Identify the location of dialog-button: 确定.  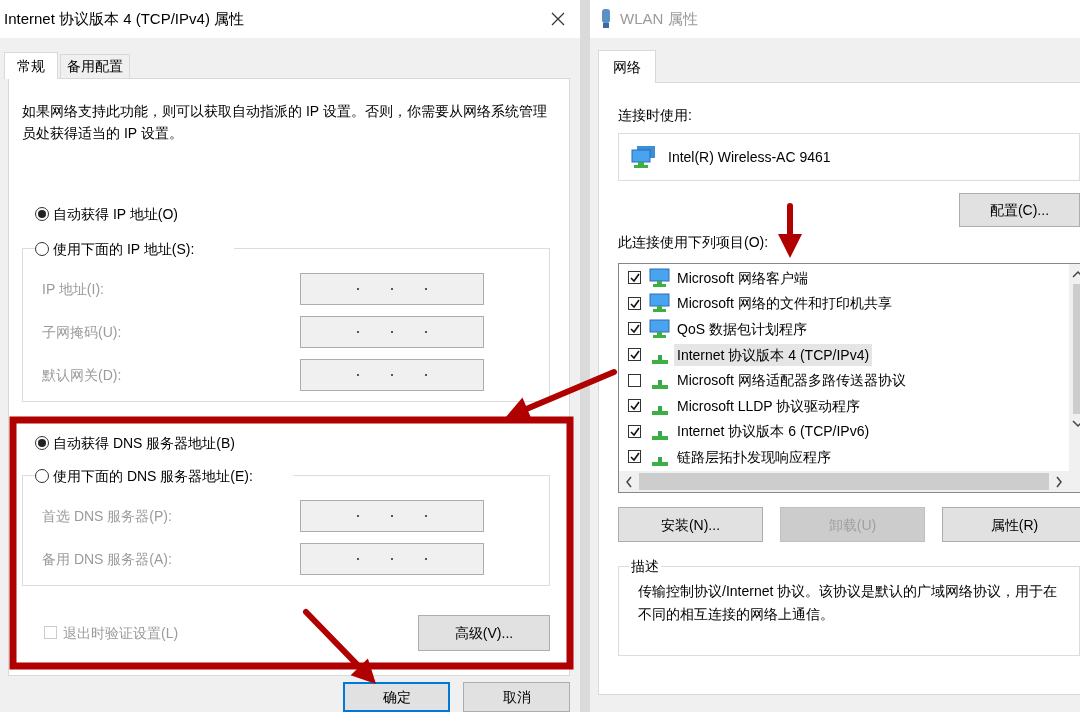
(396, 697).